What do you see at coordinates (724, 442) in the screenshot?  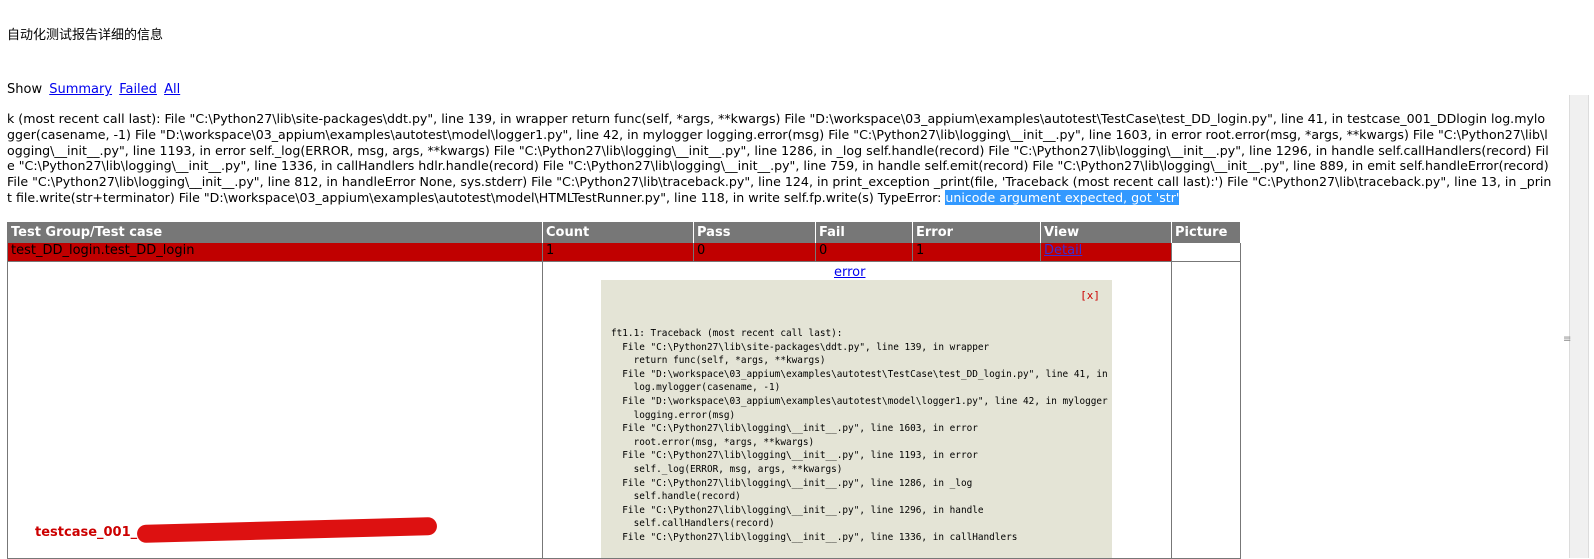 I see `traceback-line: root.error(msg, *args, **kwargs)` at bounding box center [724, 442].